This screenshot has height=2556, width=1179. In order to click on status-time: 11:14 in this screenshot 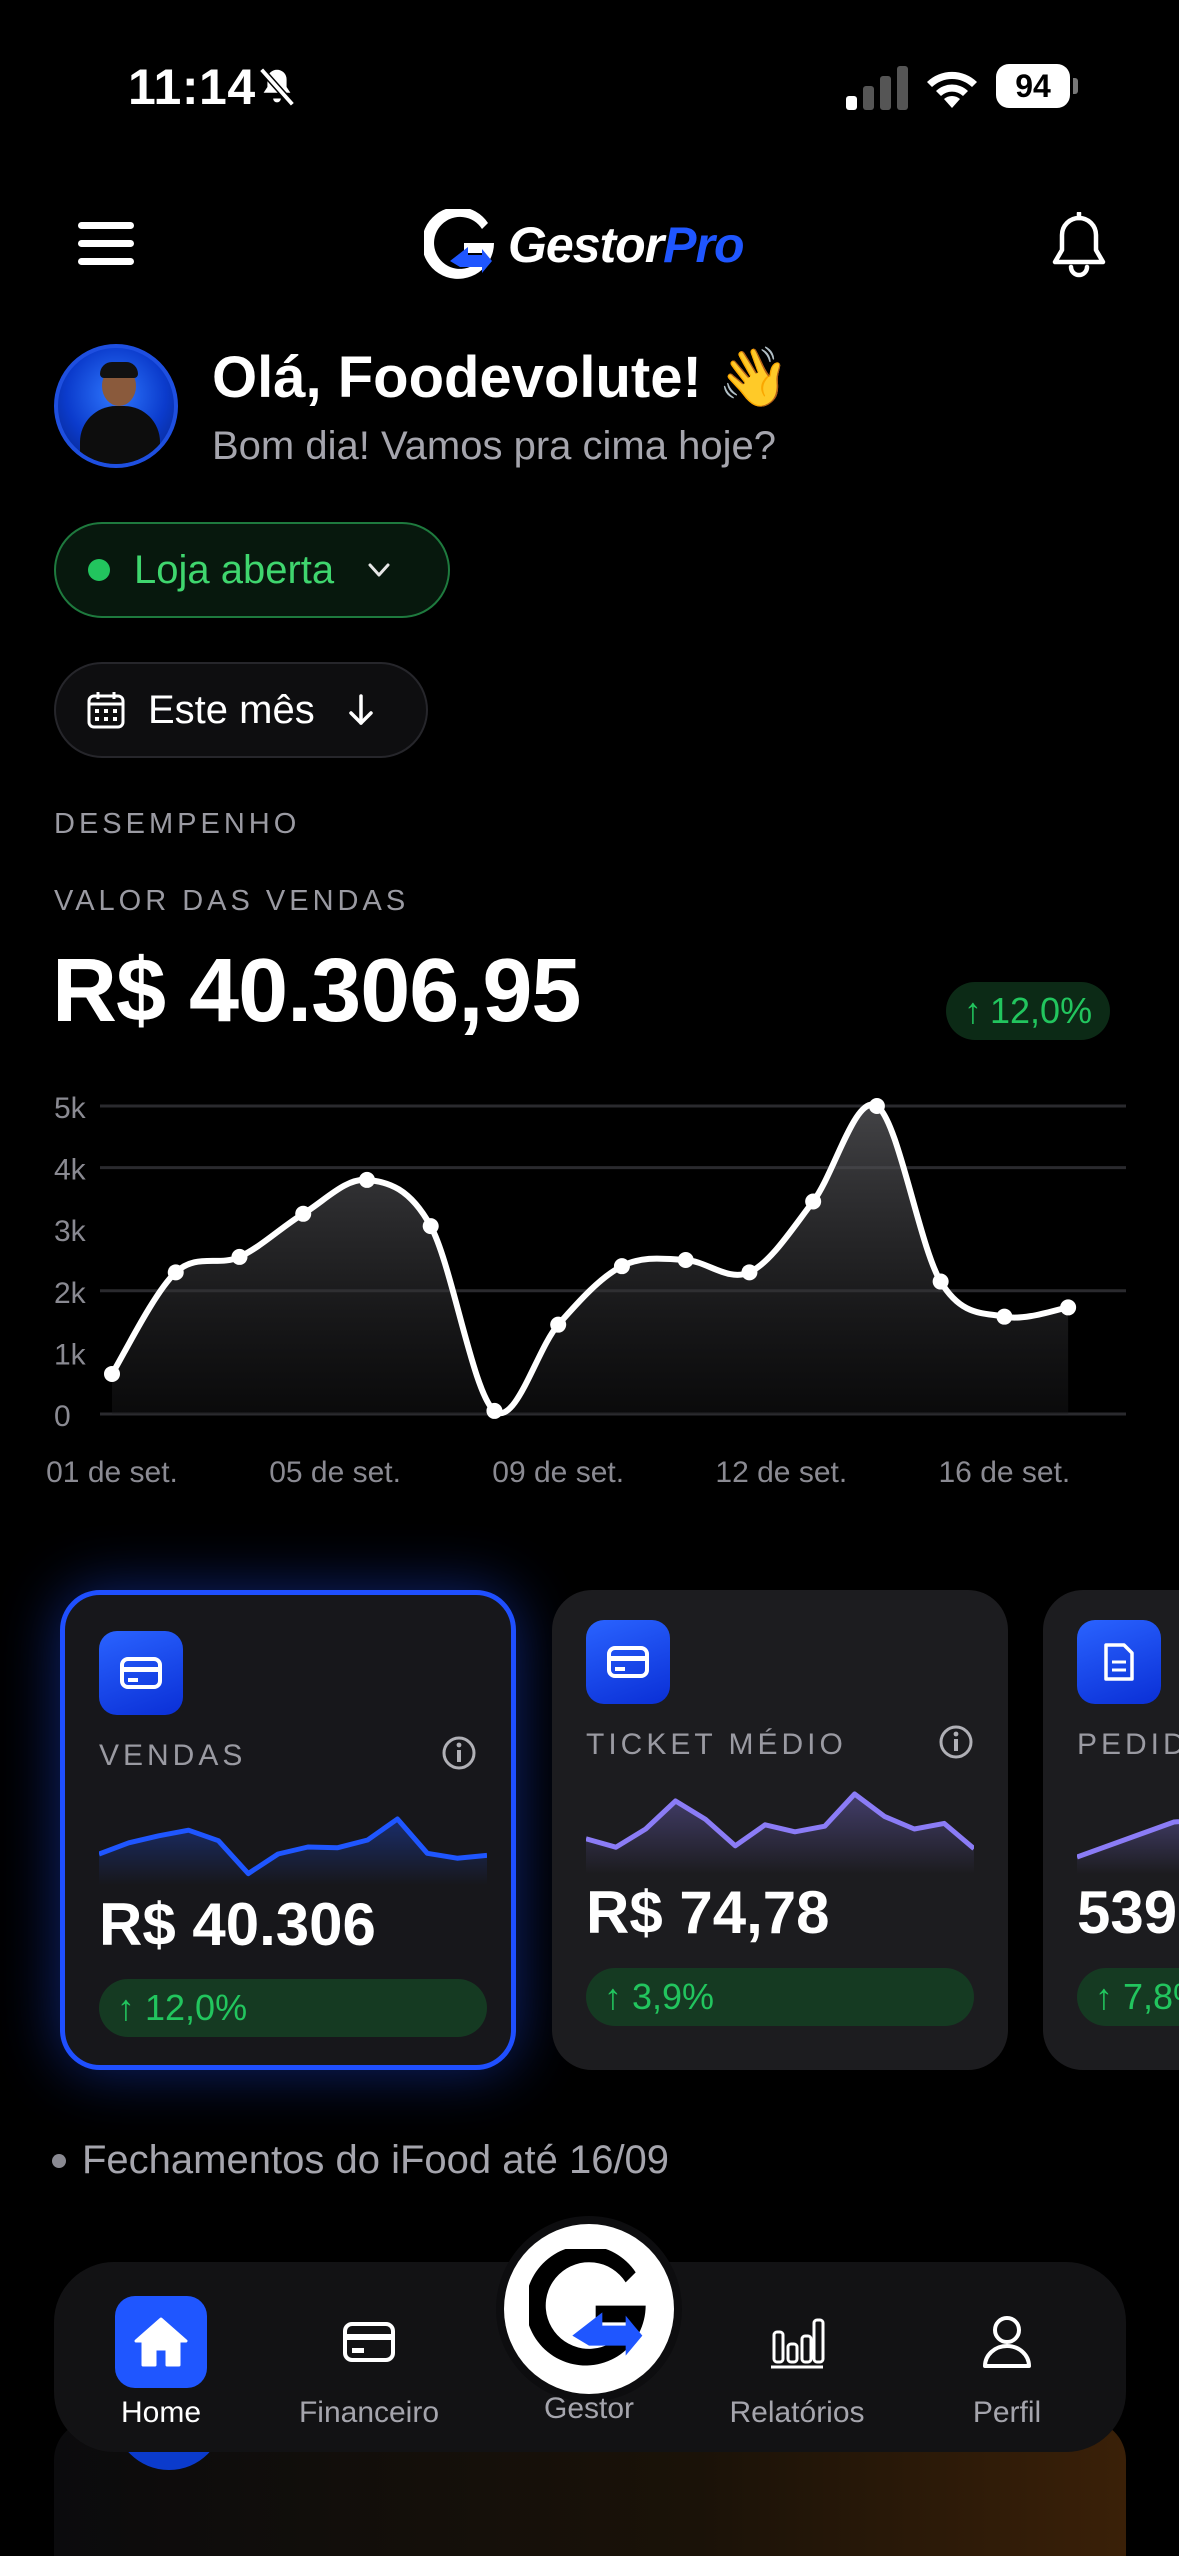, I will do `click(192, 87)`.